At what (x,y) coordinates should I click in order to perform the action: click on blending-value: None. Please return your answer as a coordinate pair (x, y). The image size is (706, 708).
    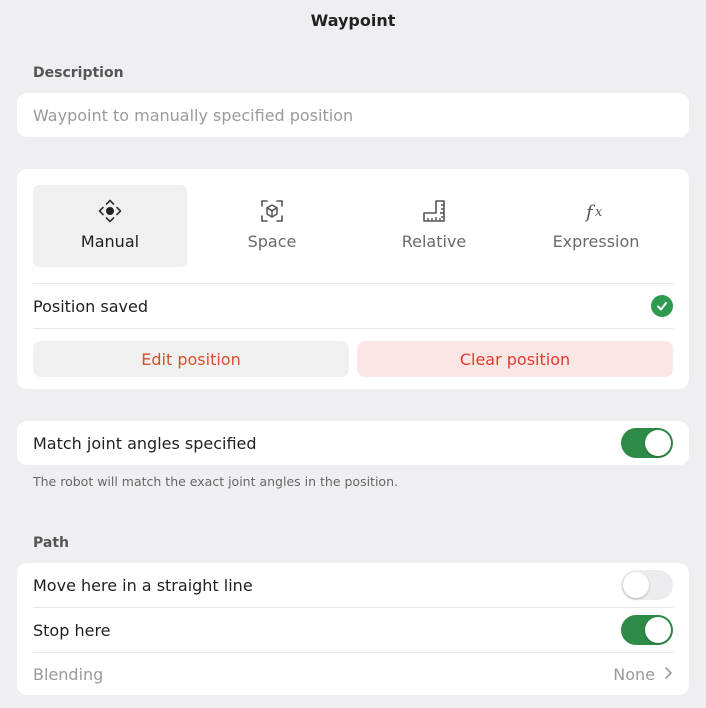
    Looking at the image, I should click on (634, 674).